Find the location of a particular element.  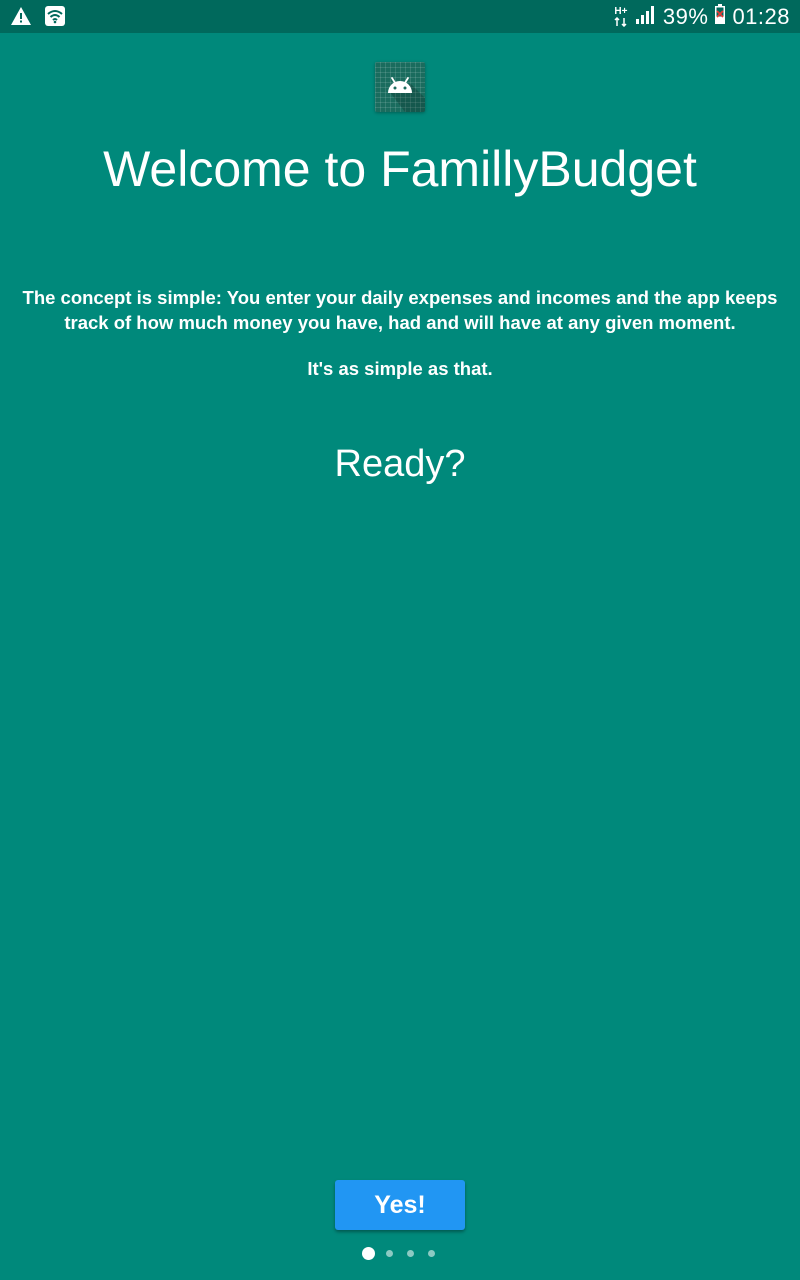

android-icon is located at coordinates (400, 87).